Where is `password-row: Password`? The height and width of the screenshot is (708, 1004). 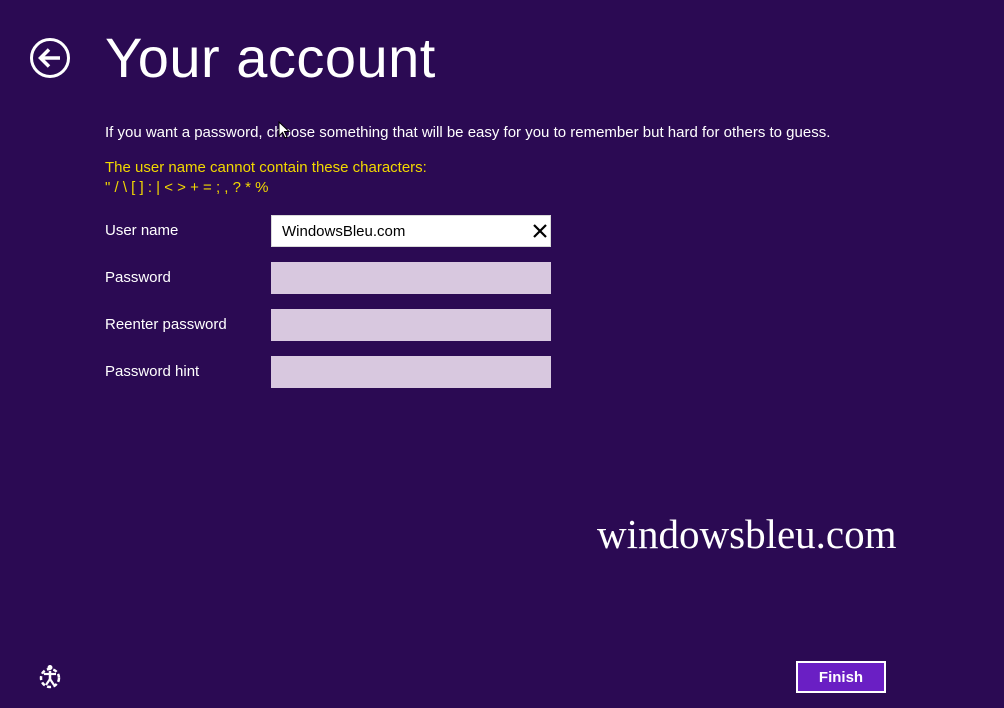
password-row: Password is located at coordinates (328, 278).